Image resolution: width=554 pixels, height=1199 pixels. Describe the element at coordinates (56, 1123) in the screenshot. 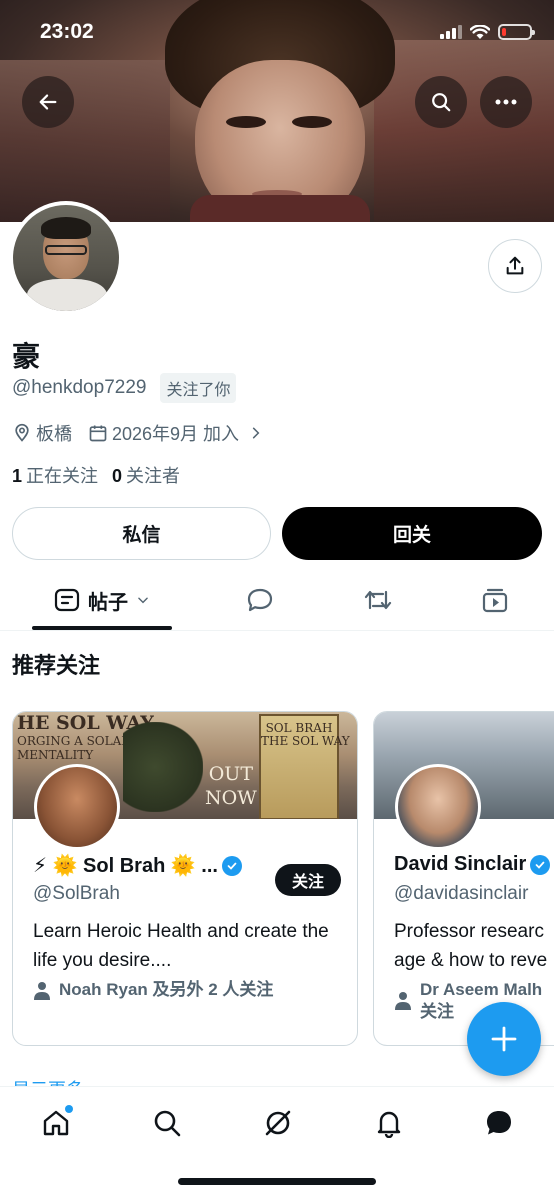

I see `nav-home` at that location.